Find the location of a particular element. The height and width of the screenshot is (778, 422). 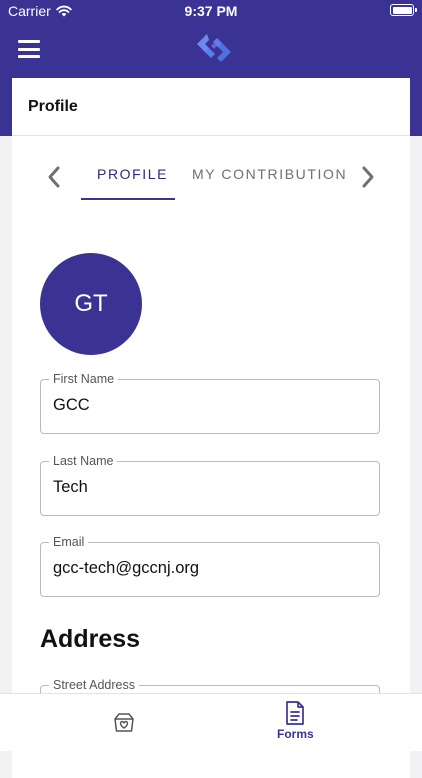

email-field: Email is located at coordinates (210, 566).